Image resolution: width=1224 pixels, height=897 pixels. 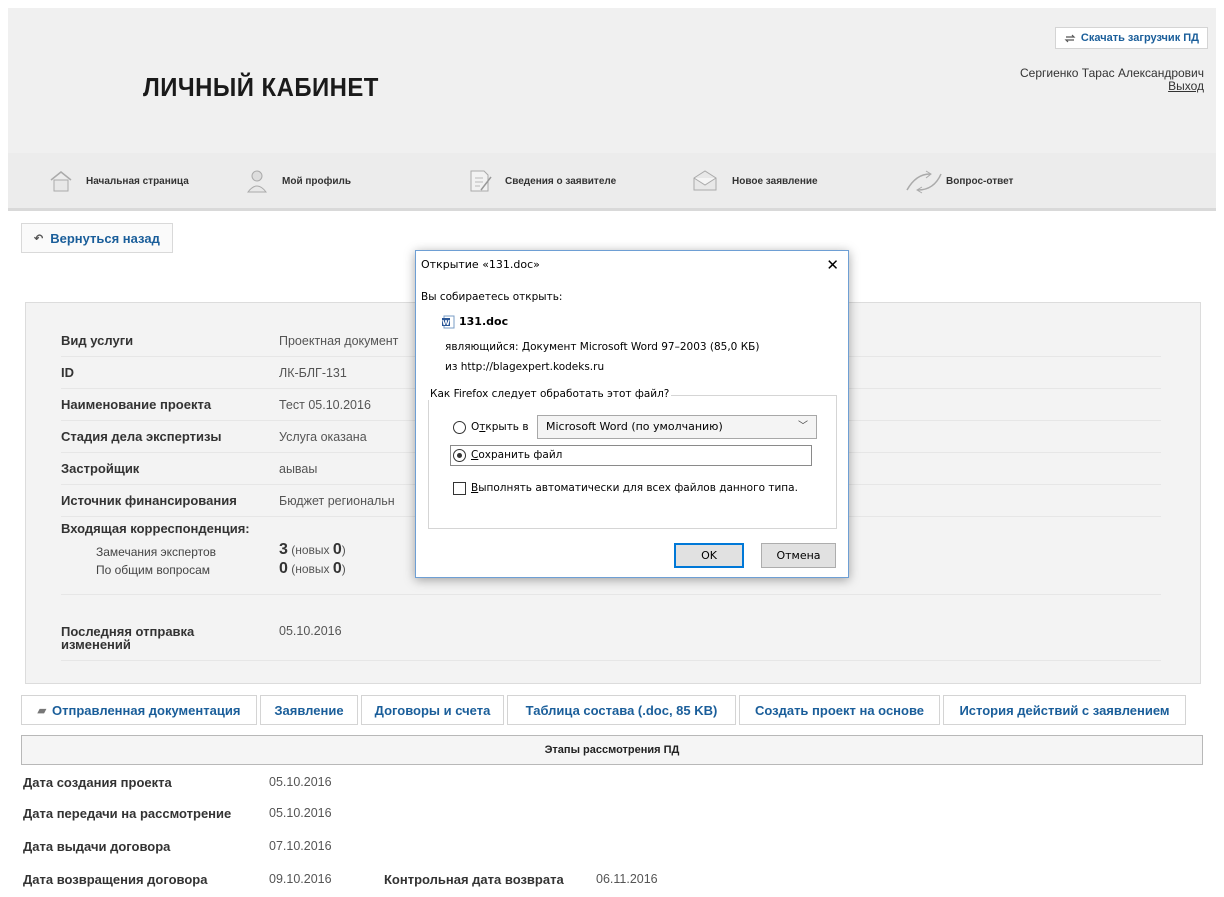 I want to click on tab-sent-documentation: ▰ Отправленная документация, so click(x=139, y=710).